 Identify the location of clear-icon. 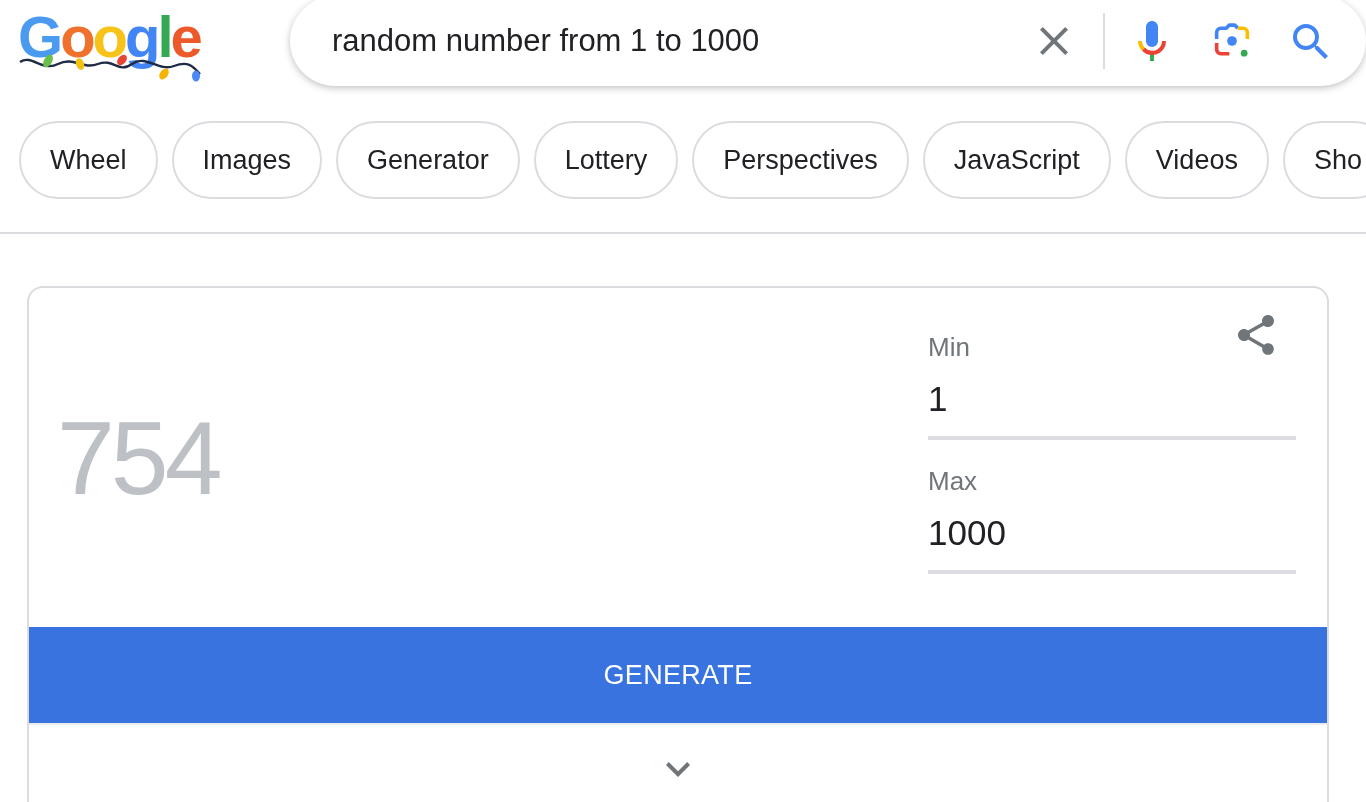
(1054, 41).